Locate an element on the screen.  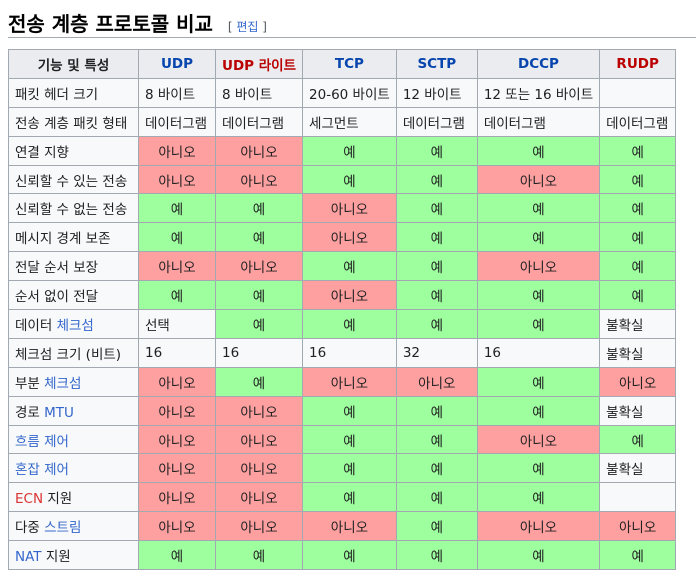
table-row: 부분 체크섬 아니오 예 아니오 아니오 예 아니오 is located at coordinates (342, 381).